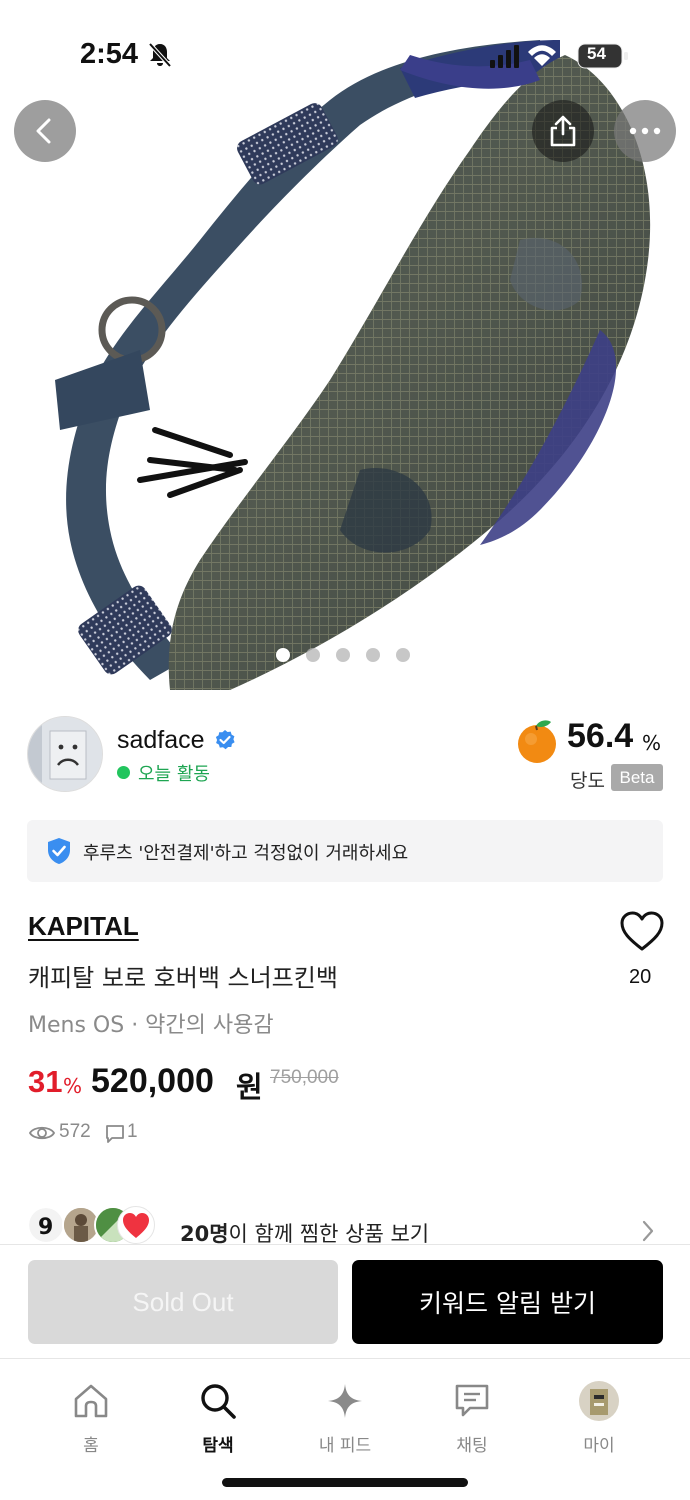 The height and width of the screenshot is (1500, 690). Describe the element at coordinates (600, 736) in the screenshot. I see `sweetness-score: 56.4` at that location.